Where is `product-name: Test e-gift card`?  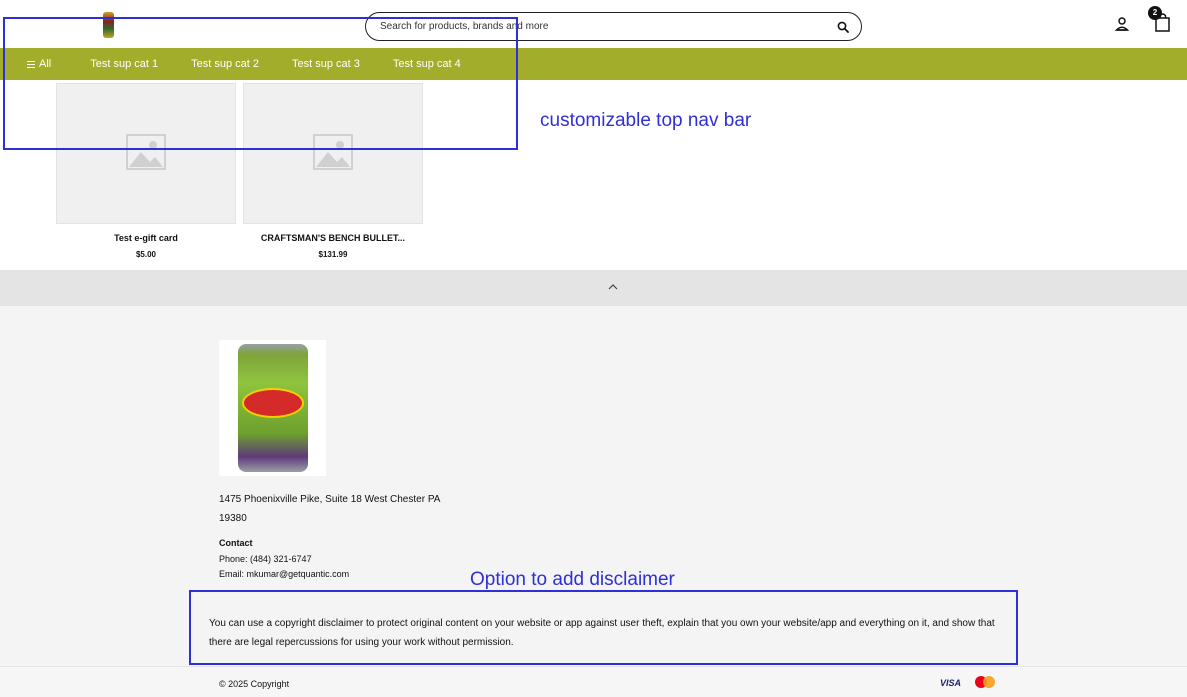
product-name: Test e-gift card is located at coordinates (146, 238).